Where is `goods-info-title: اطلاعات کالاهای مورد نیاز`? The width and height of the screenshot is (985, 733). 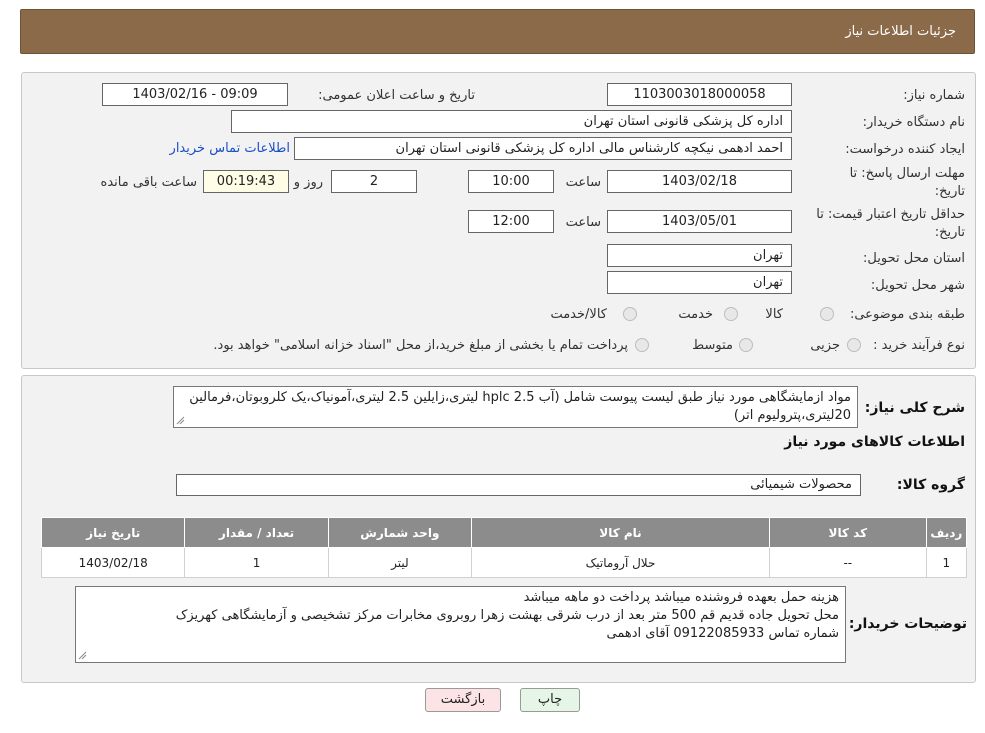 goods-info-title: اطلاعات کالاهای مورد نیاز is located at coordinates (874, 442).